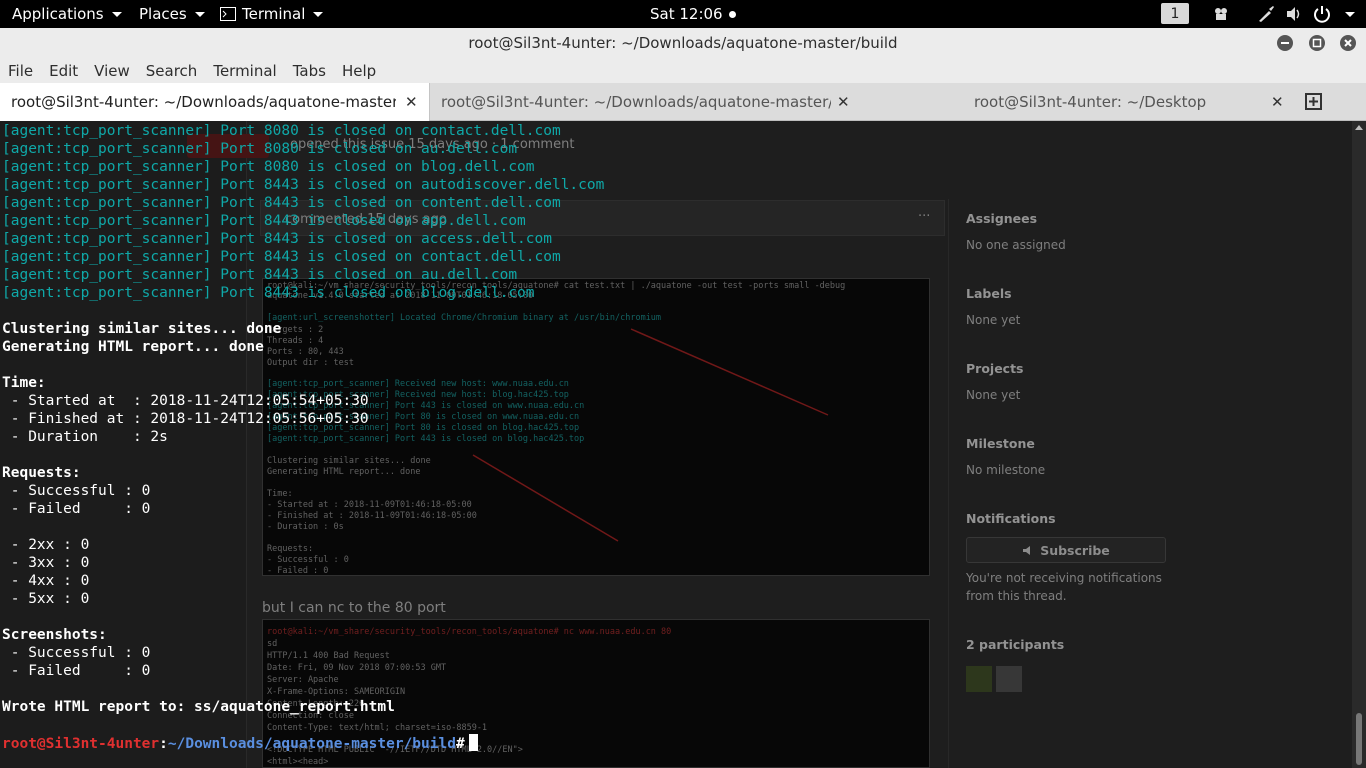  Describe the element at coordinates (76, 491) in the screenshot. I see `requests-successful: - Successful : 0` at that location.